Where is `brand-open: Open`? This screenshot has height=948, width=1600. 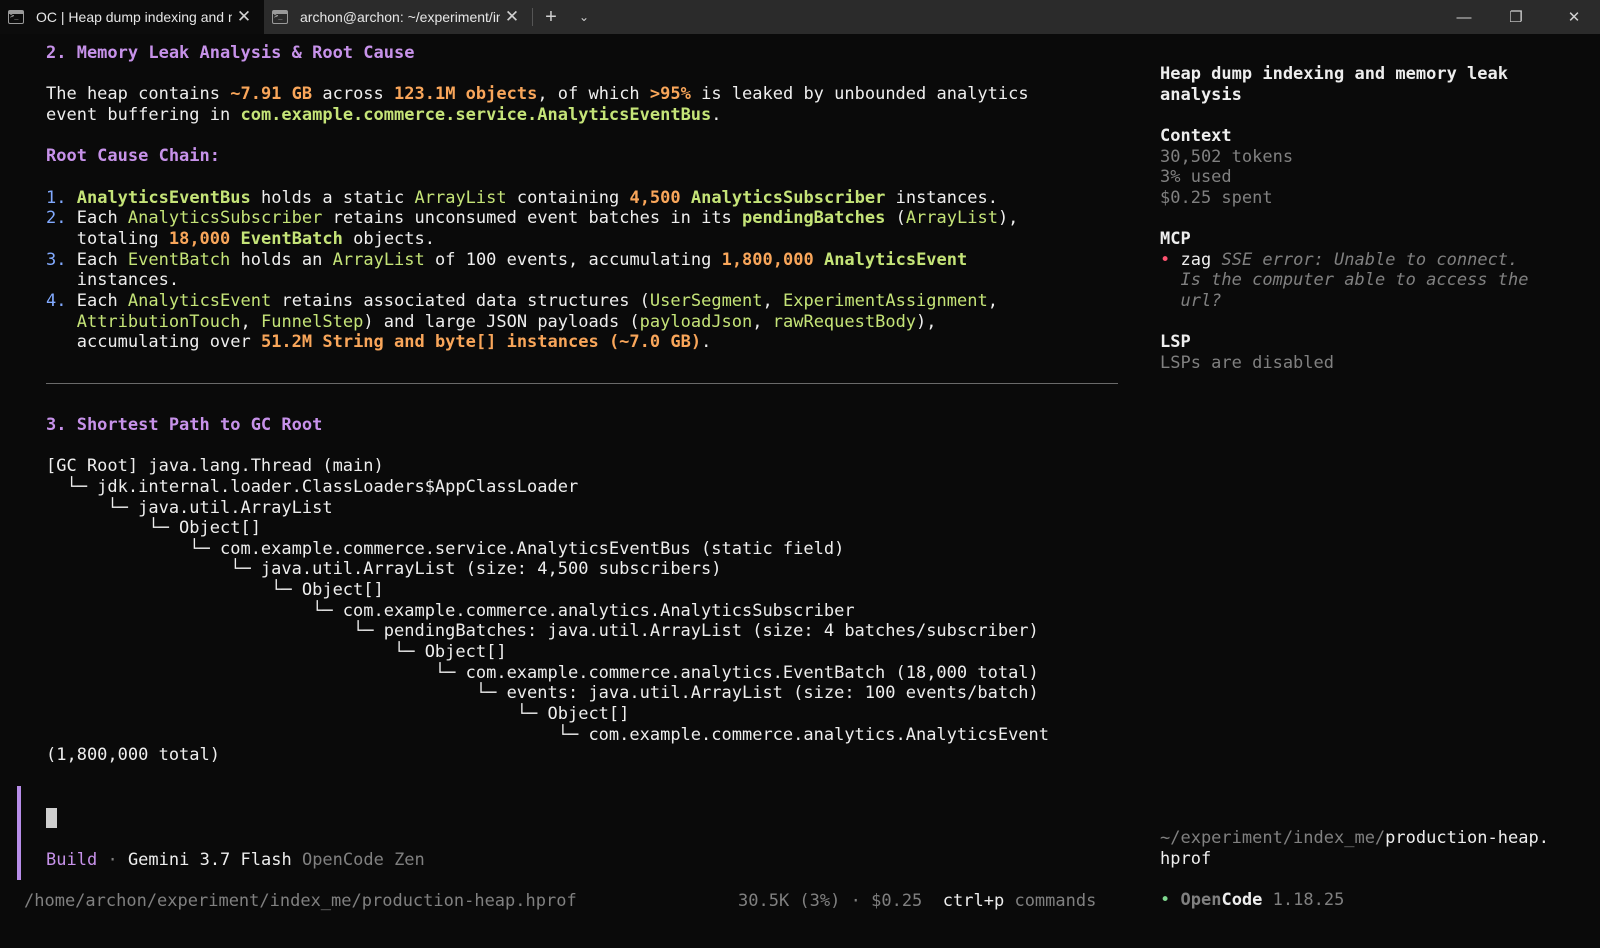 brand-open: Open is located at coordinates (1201, 900).